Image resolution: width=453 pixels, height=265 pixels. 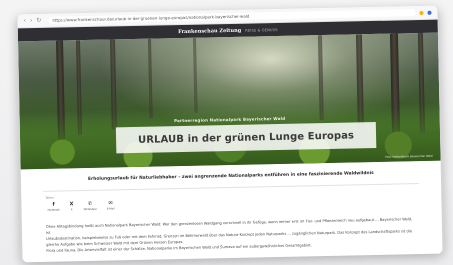 I want to click on share-item-label: X, so click(x=71, y=210).